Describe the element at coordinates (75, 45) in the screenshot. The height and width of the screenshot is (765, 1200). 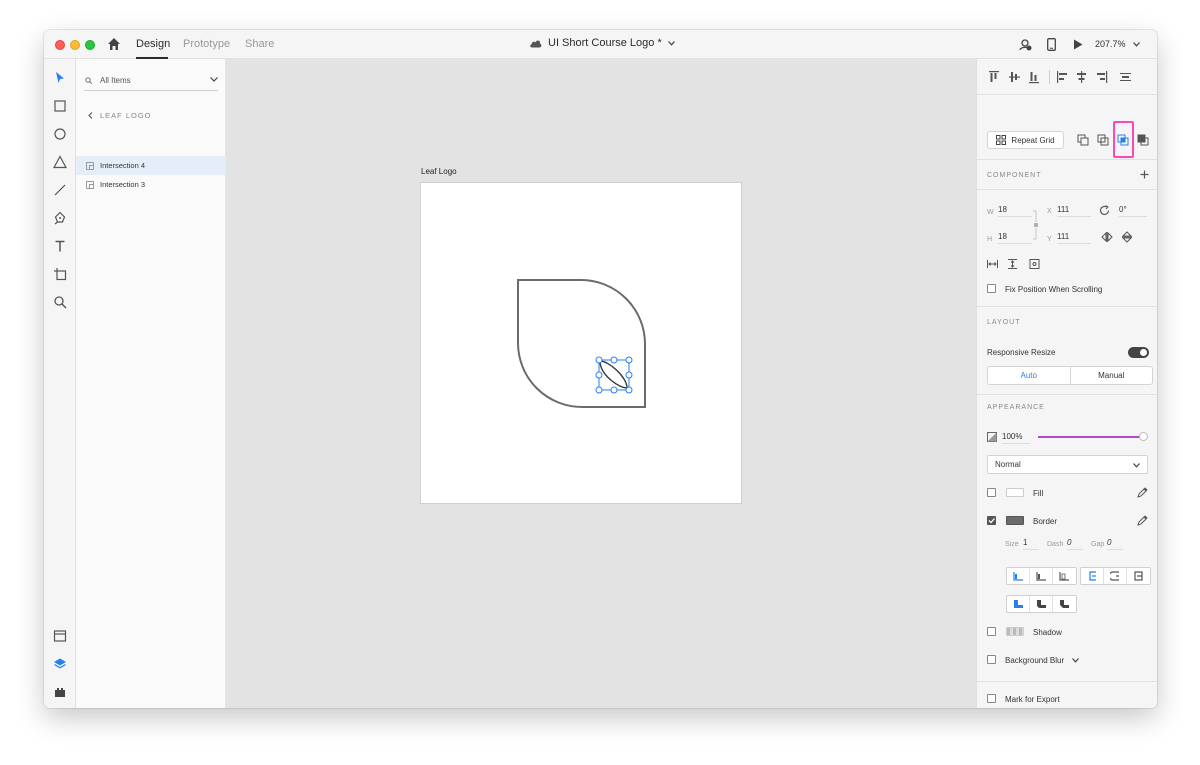
I see `minimize-window-button` at that location.